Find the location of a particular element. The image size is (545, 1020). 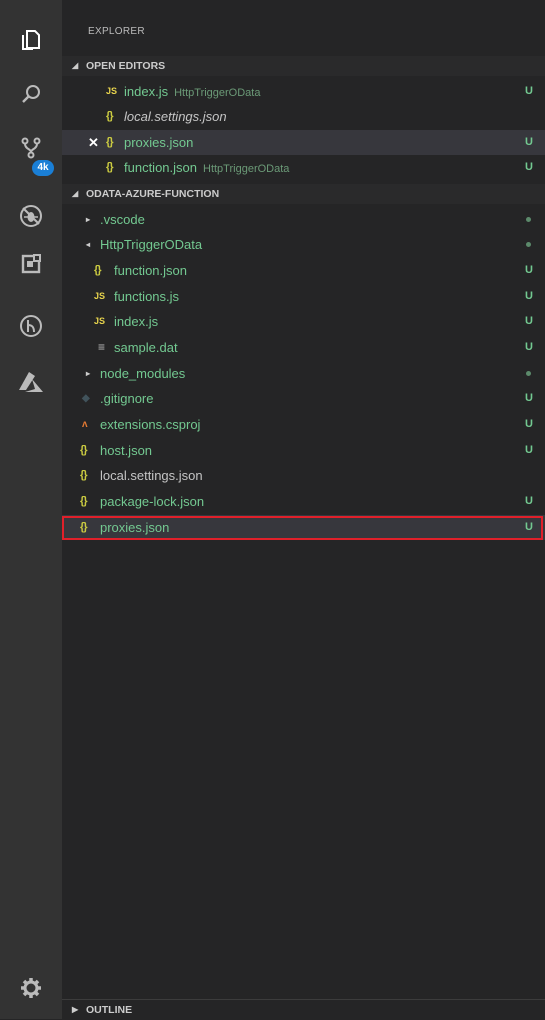

open-editor-item: JS index.js HttpTriggerOData U is located at coordinates (303, 91).